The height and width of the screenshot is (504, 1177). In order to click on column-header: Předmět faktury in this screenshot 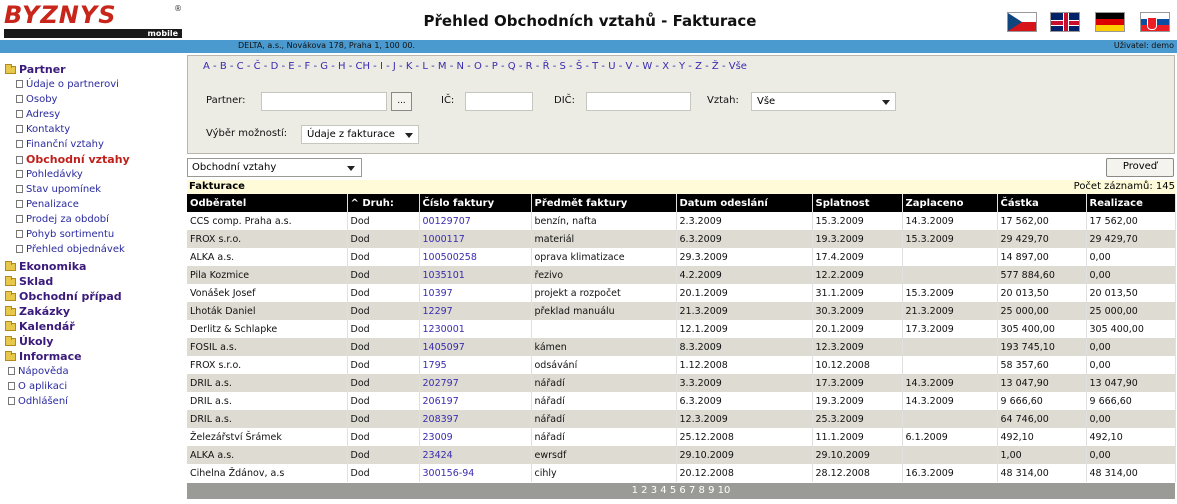, I will do `click(604, 203)`.